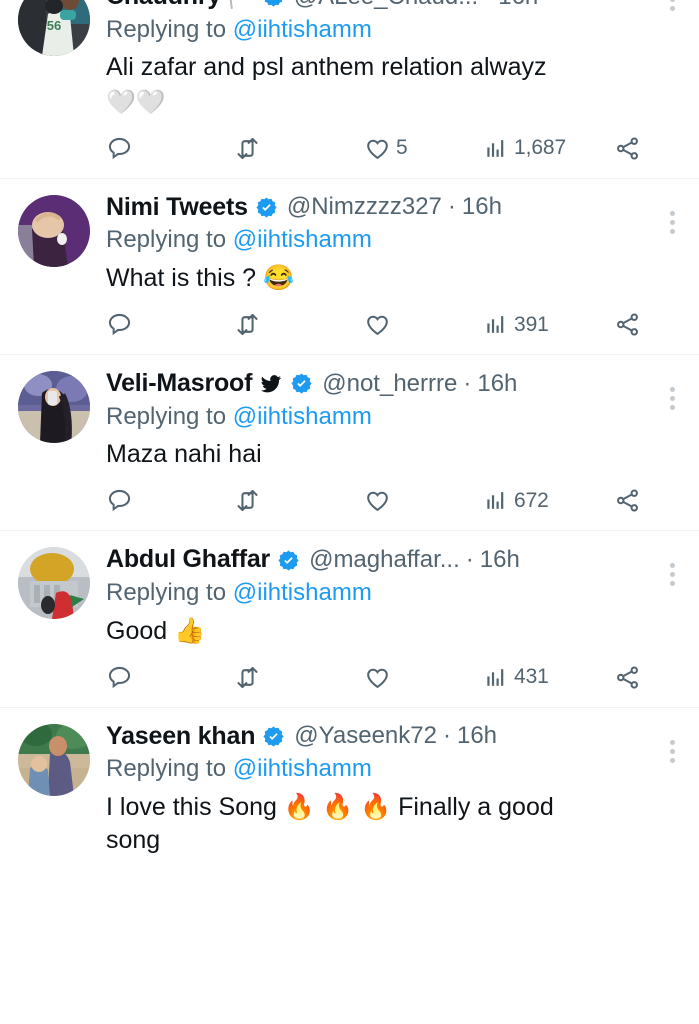 Image resolution: width=699 pixels, height=1024 pixels. I want to click on views-button: 672, so click(549, 500).